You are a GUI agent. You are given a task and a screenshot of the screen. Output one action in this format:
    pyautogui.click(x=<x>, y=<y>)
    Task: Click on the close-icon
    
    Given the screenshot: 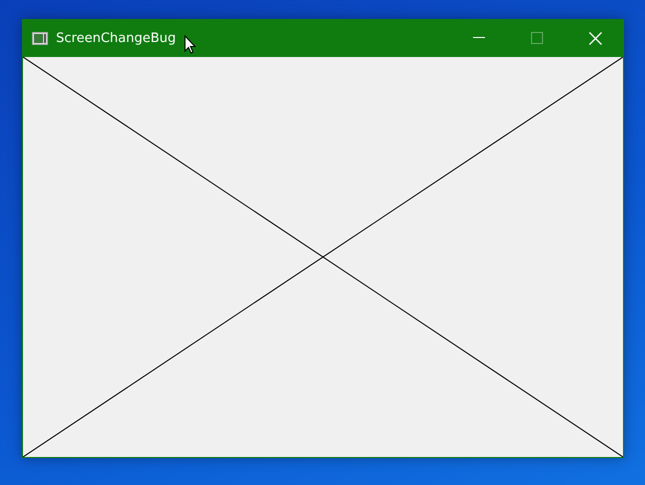 What is the action you would take?
    pyautogui.click(x=595, y=38)
    